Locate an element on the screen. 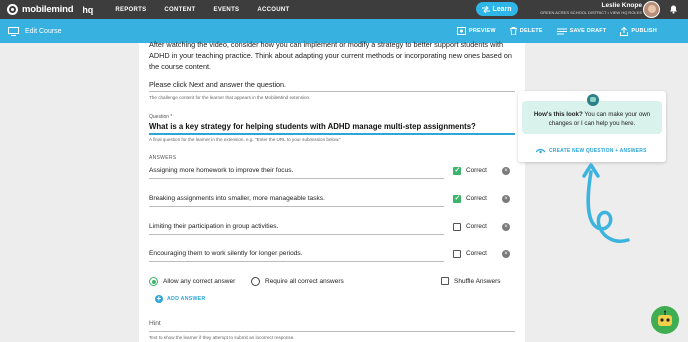 This screenshot has width=688, height=342. chat-assistant-button is located at coordinates (665, 320).